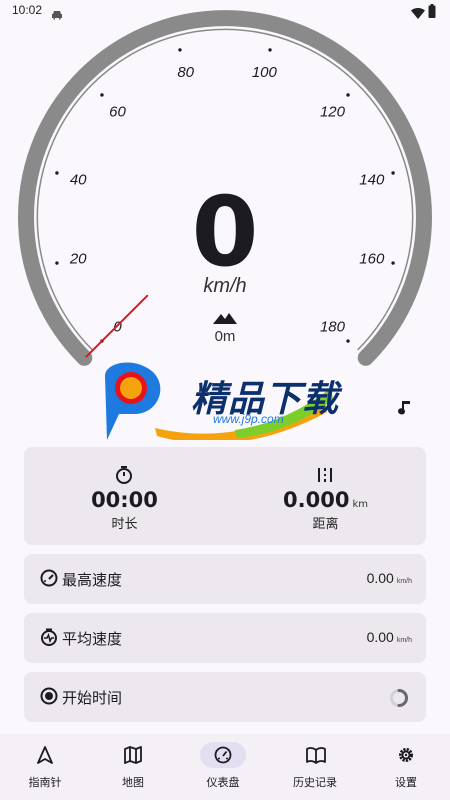 The width and height of the screenshot is (450, 800). What do you see at coordinates (404, 581) in the screenshot?
I see `max-speed-unit: km/h` at bounding box center [404, 581].